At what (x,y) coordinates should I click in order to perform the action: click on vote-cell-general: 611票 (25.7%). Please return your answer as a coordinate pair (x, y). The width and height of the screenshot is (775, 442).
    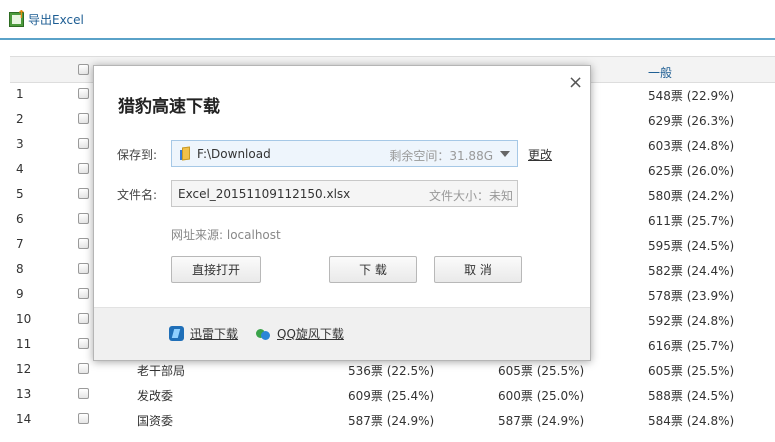
    Looking at the image, I should click on (691, 221).